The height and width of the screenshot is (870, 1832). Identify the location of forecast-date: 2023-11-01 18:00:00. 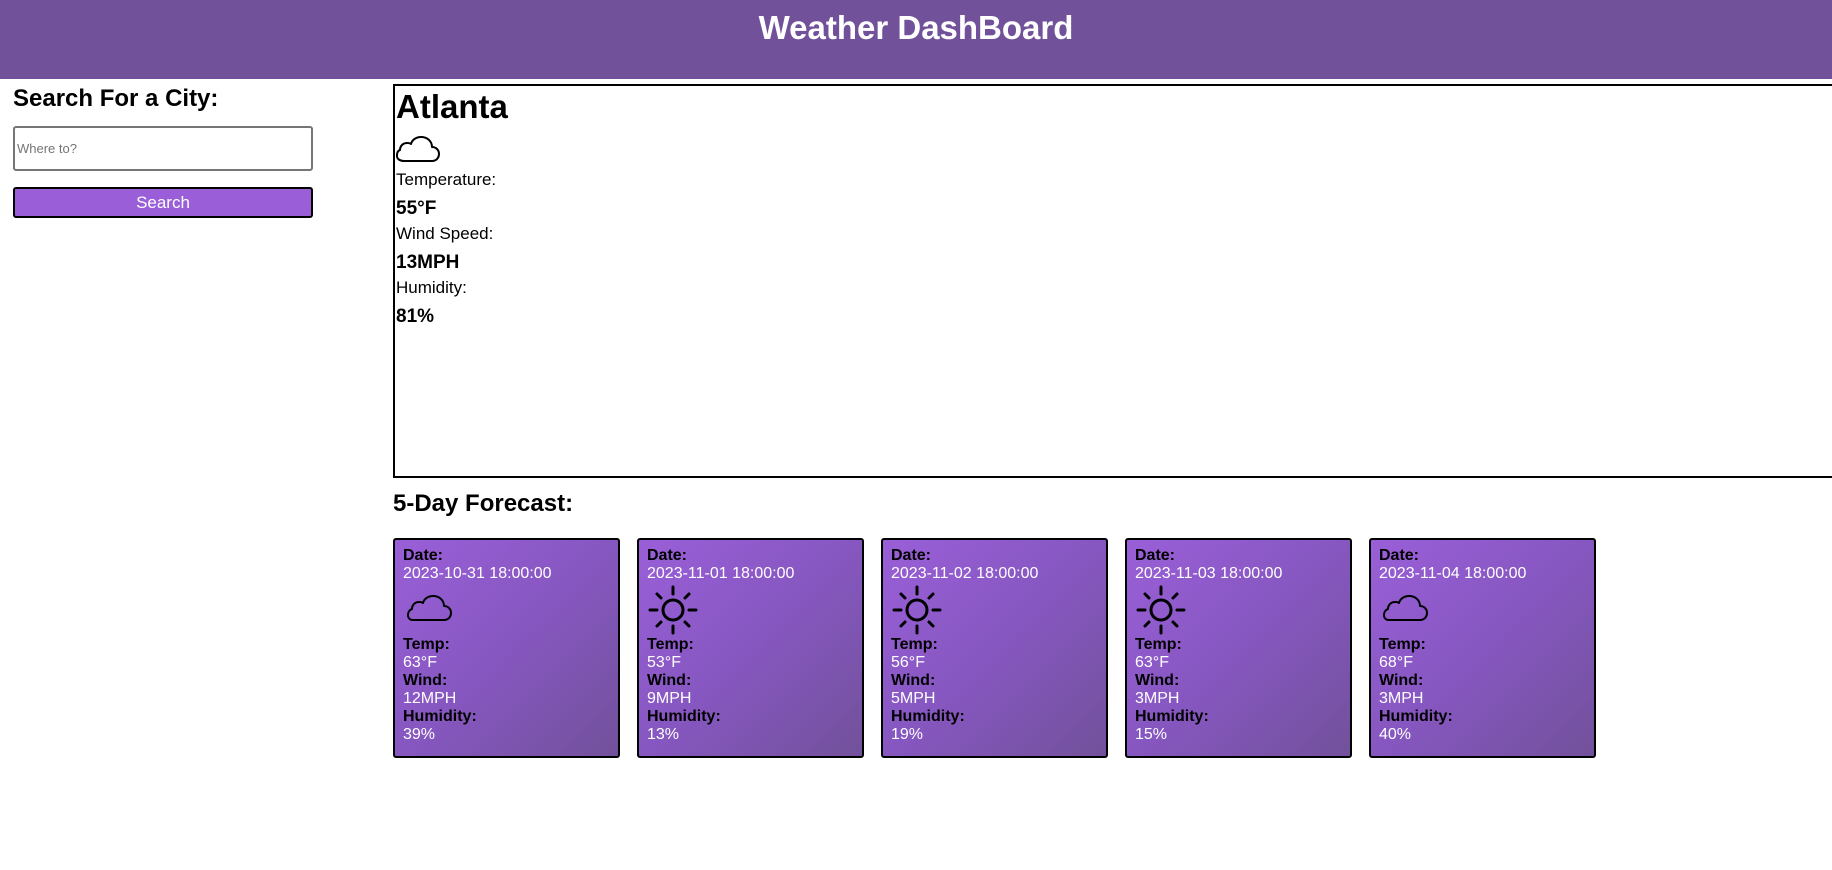
(721, 573).